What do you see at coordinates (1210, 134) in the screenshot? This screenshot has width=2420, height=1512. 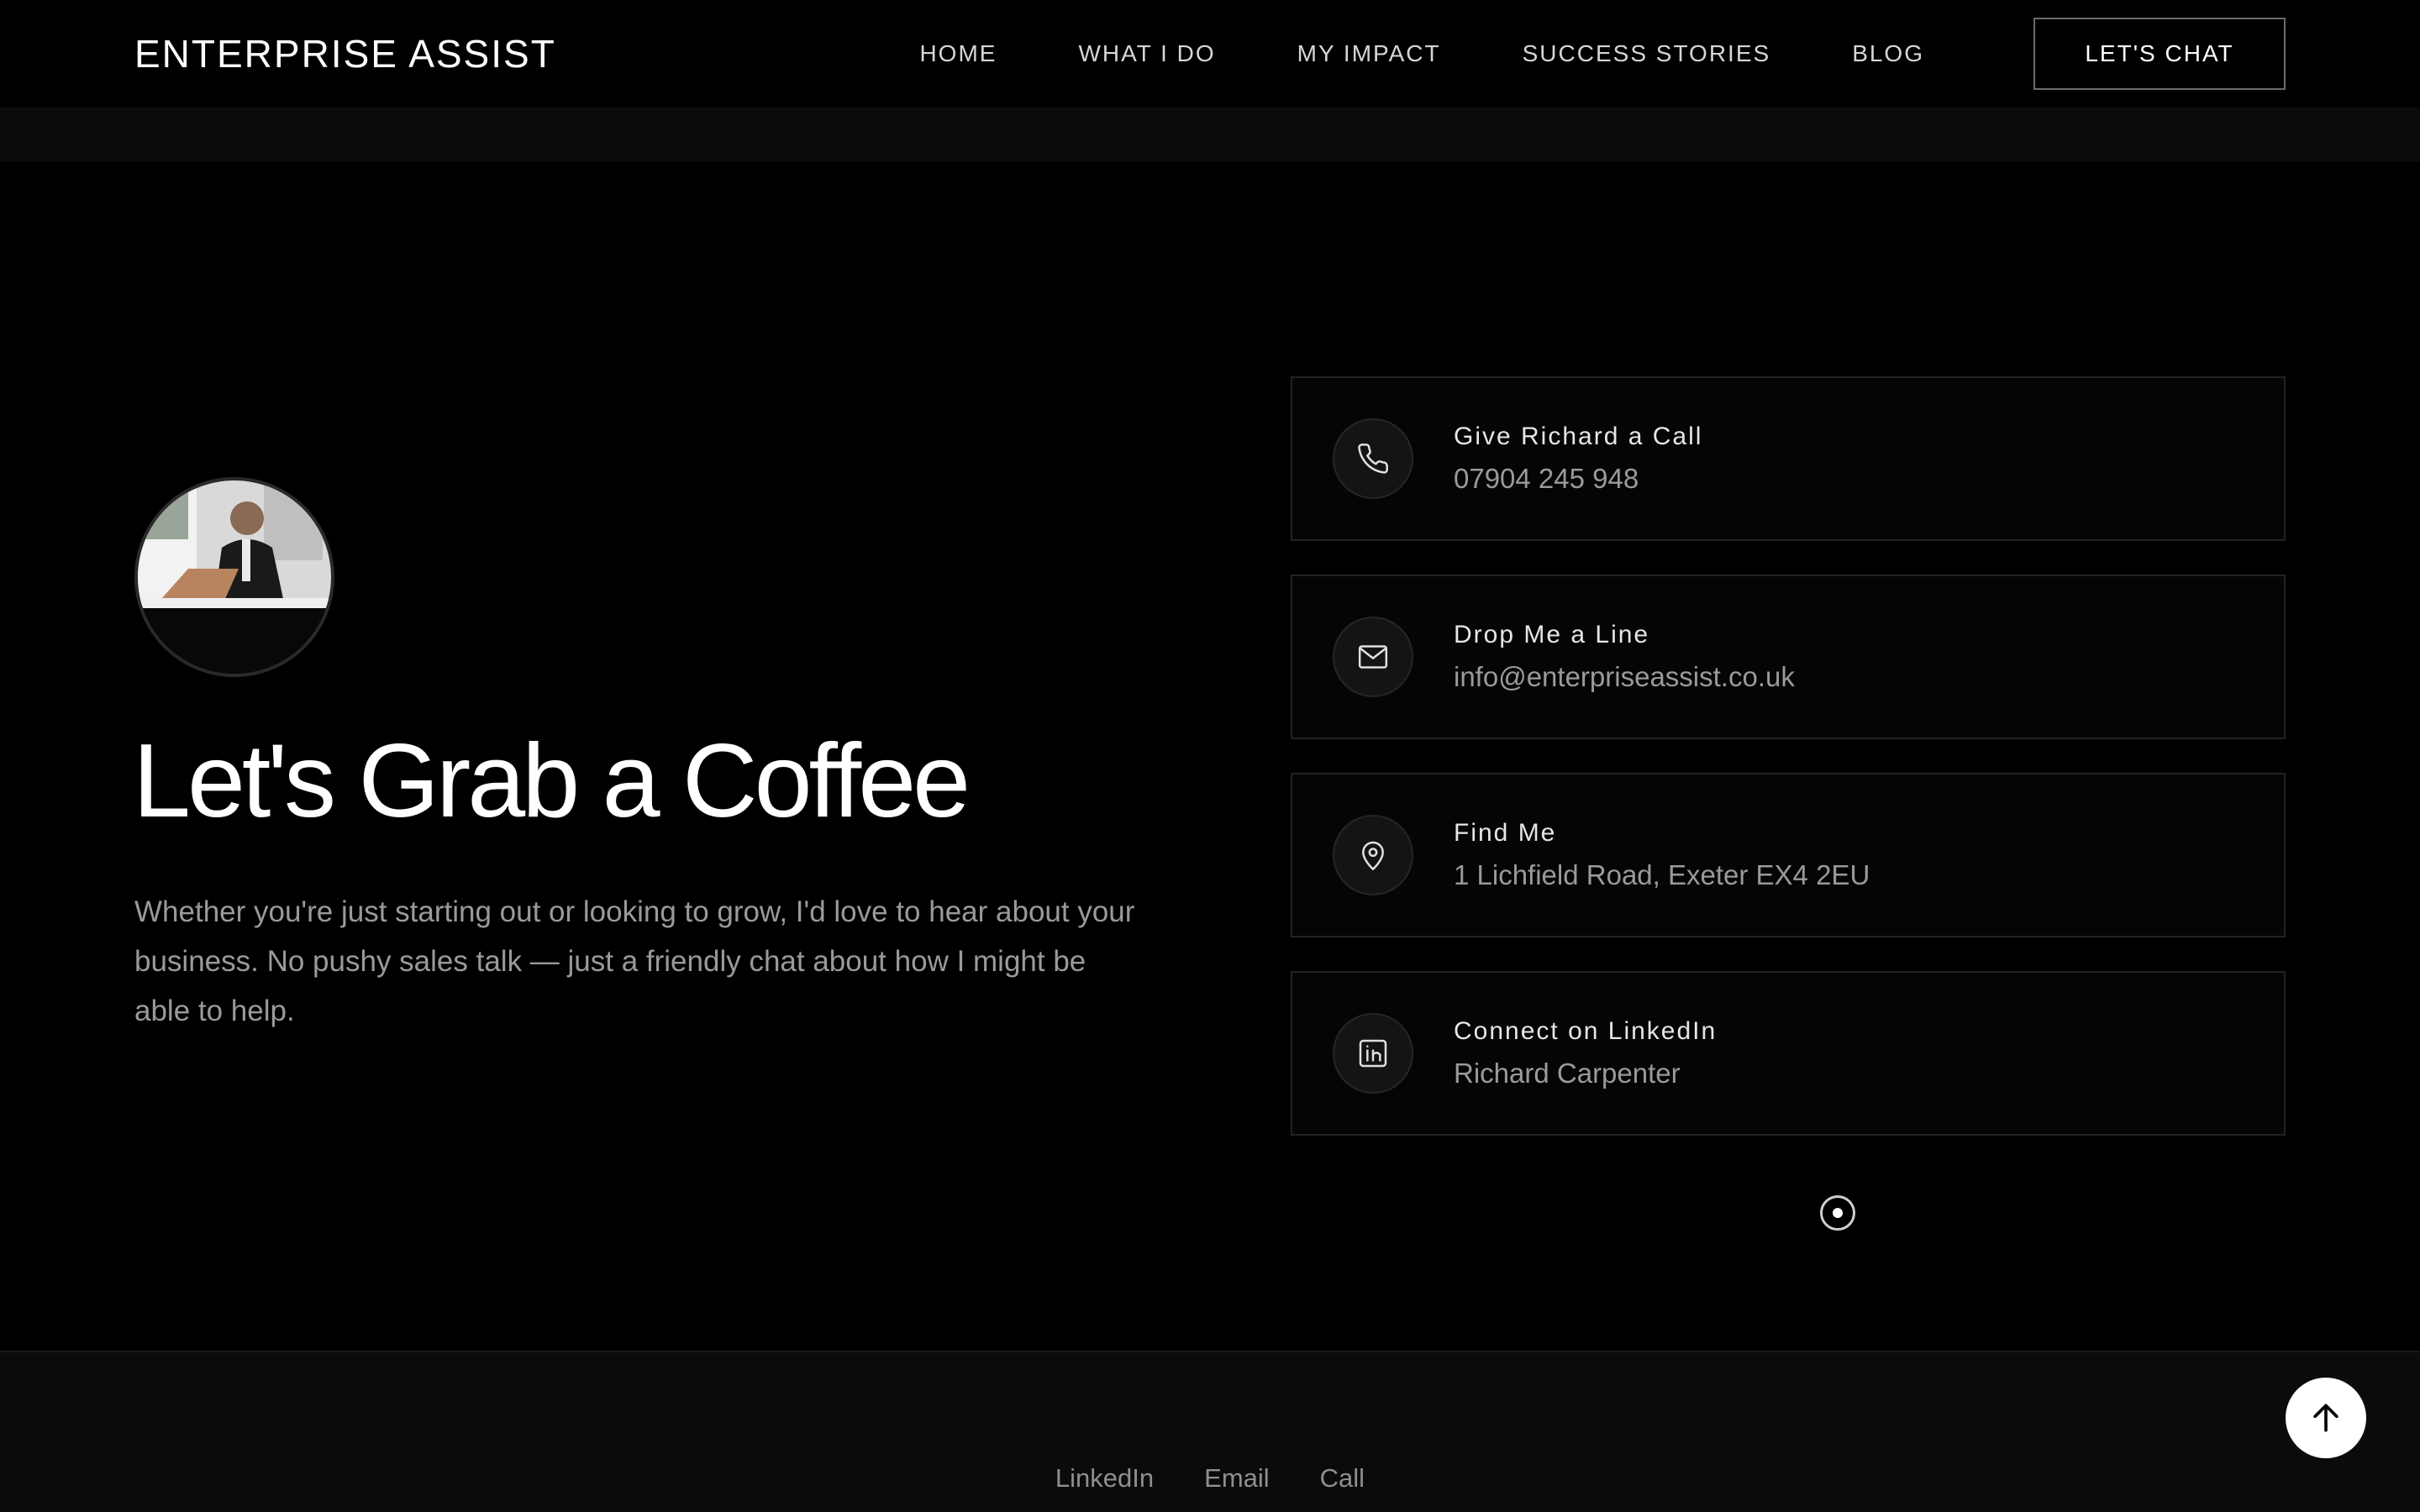 I see `header-divider-band` at bounding box center [1210, 134].